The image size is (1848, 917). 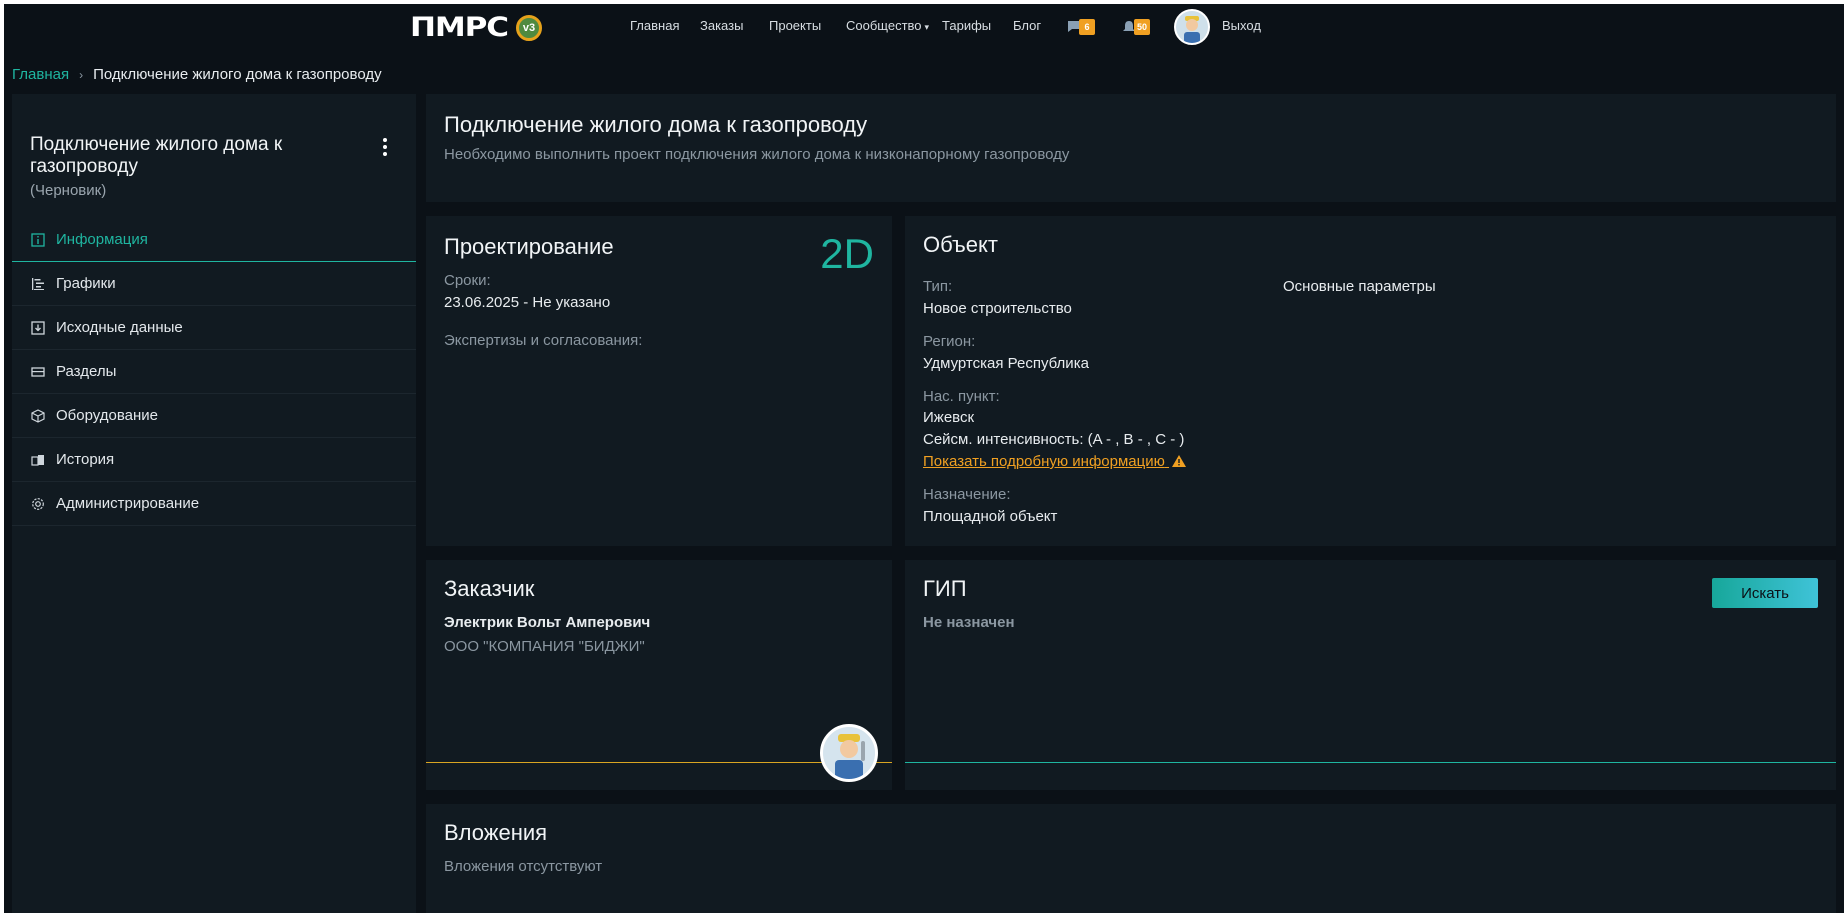 I want to click on customer-name: Электрик Вольт Амперович, so click(x=547, y=622).